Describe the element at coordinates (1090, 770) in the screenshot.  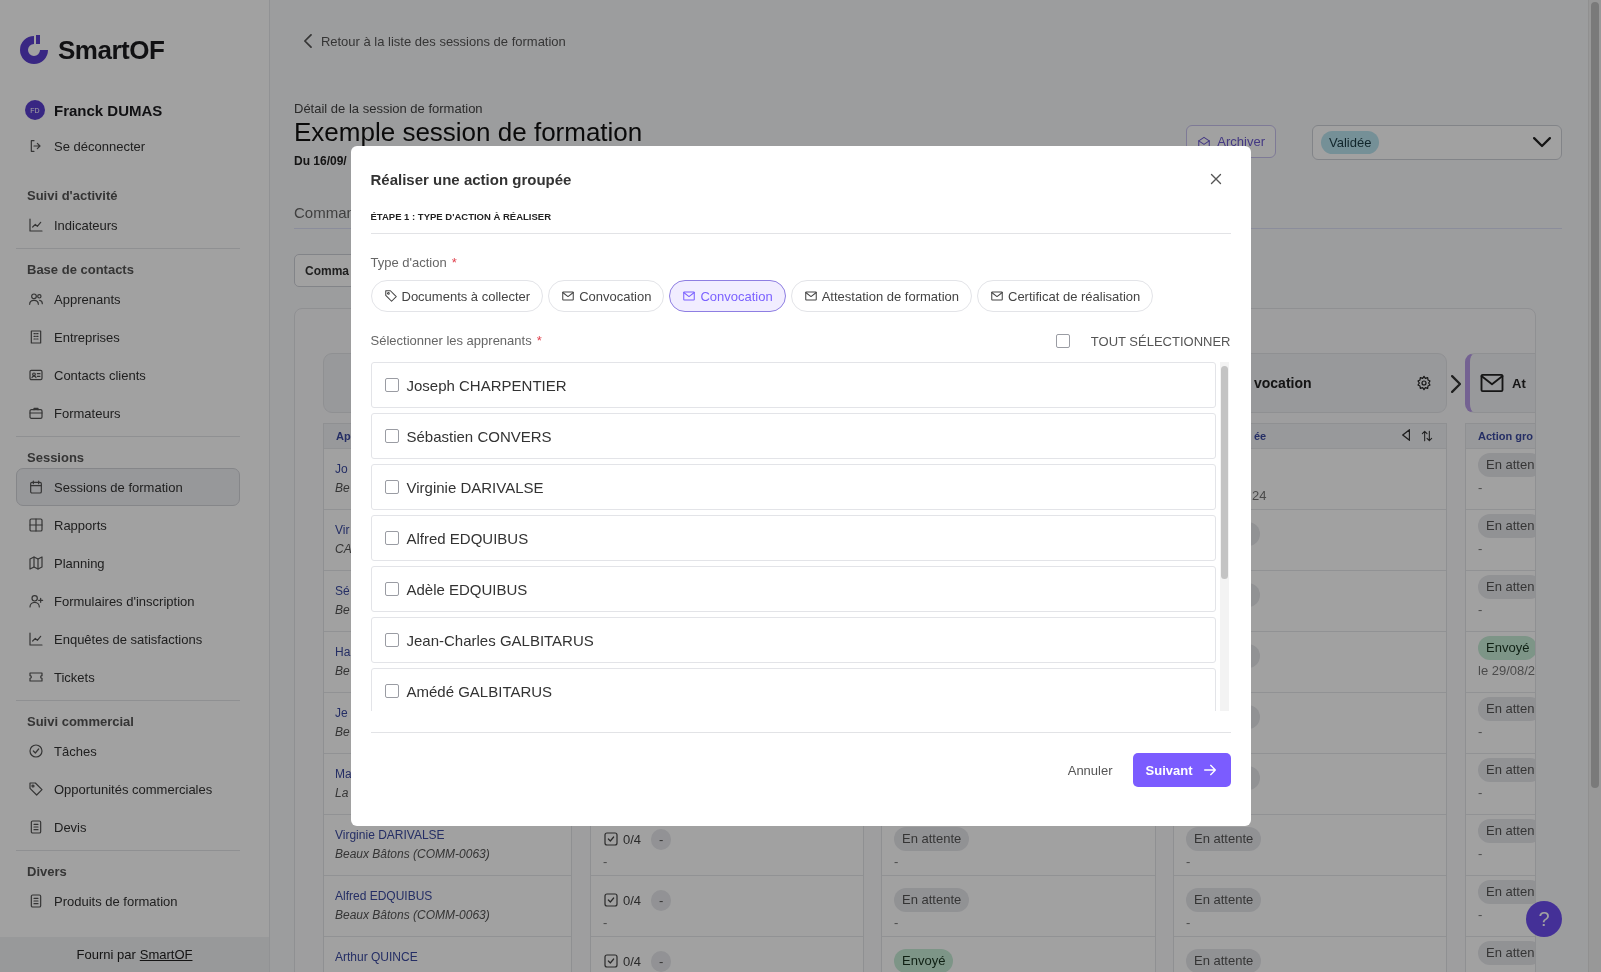
I see `cancel-button: Annuler` at that location.